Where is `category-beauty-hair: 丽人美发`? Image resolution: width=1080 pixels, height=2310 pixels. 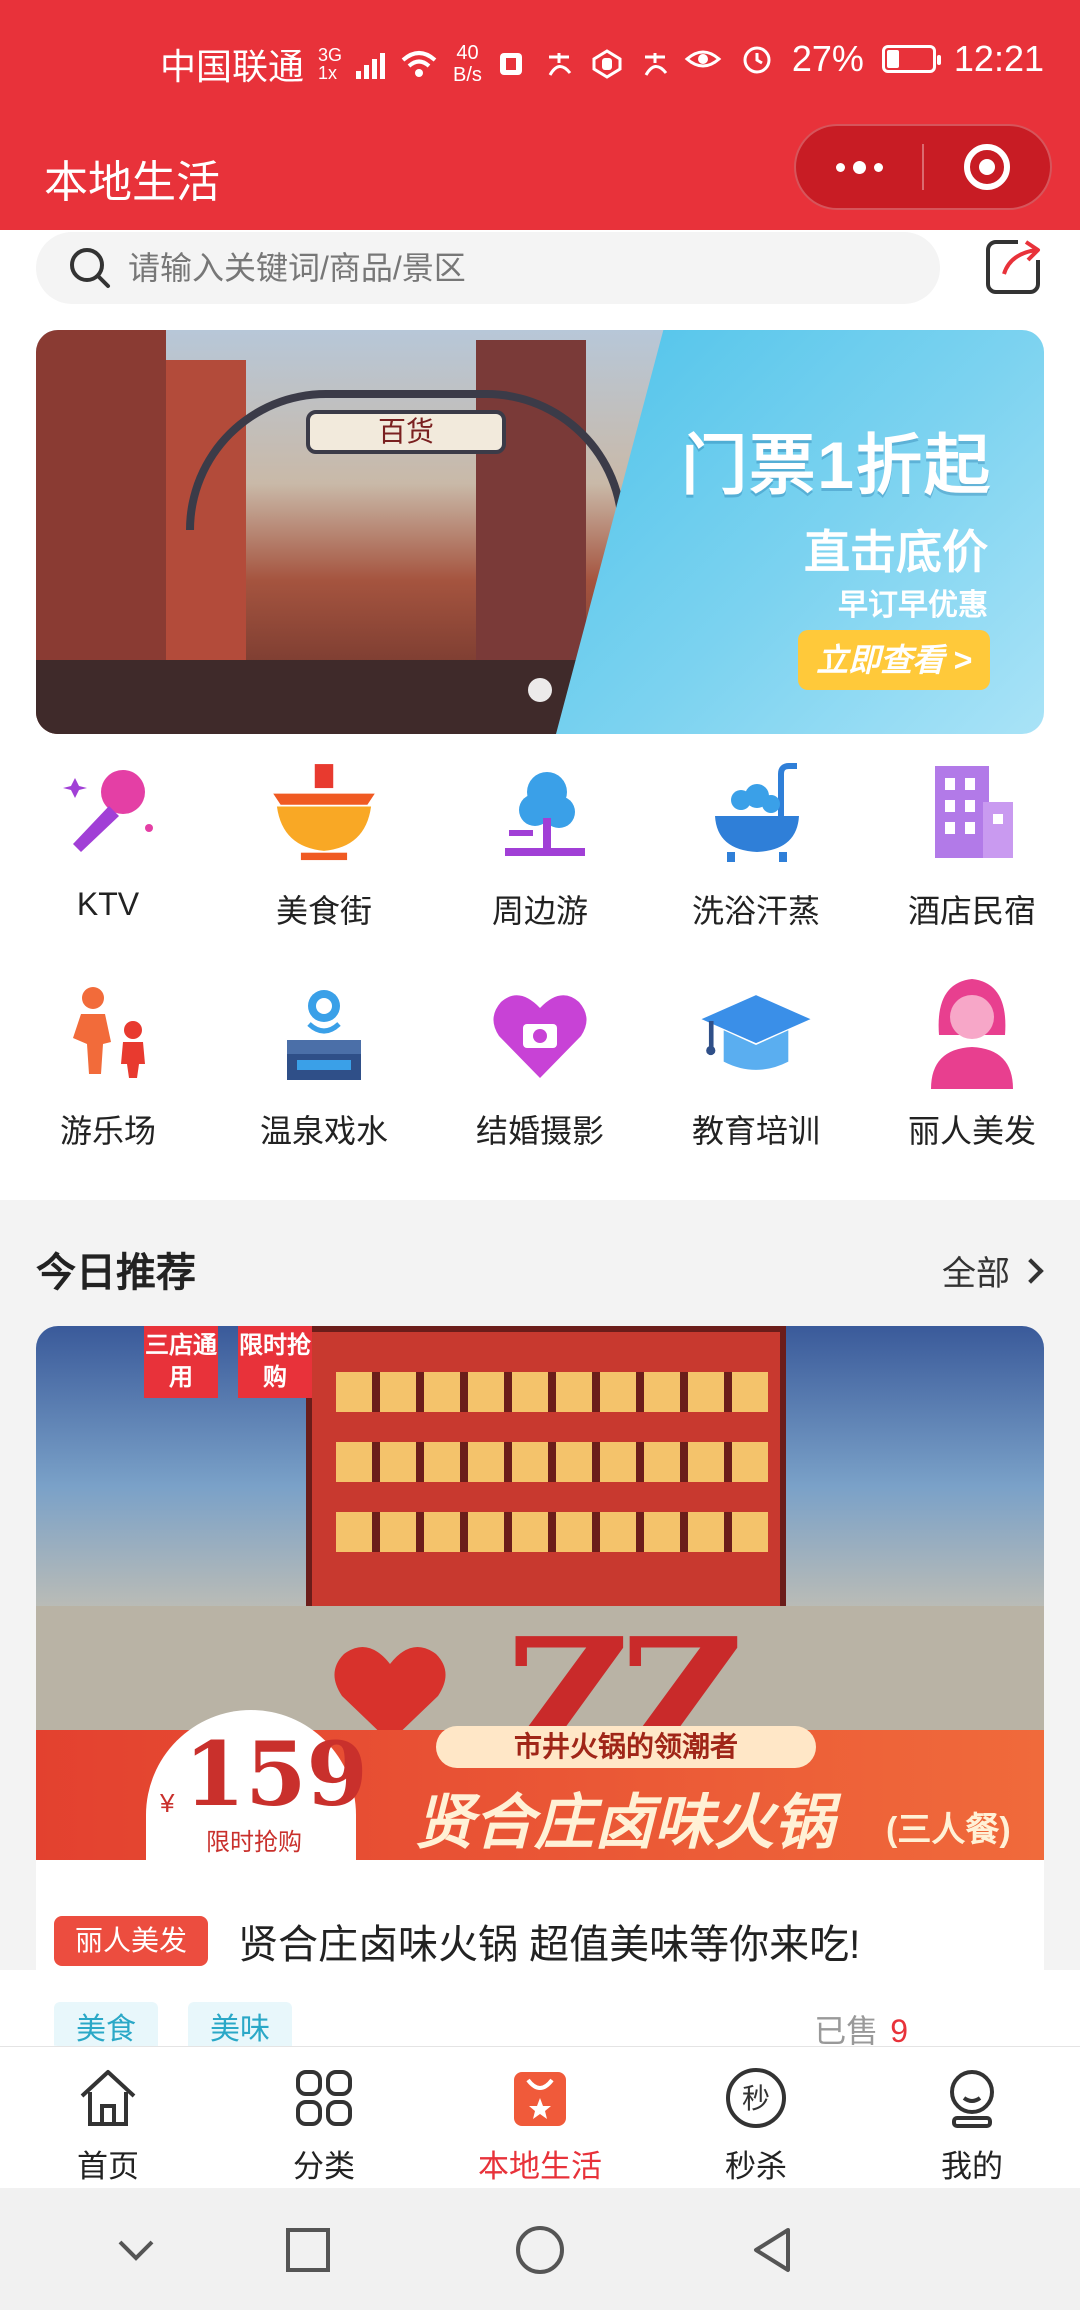
category-beauty-hair: 丽人美发 is located at coordinates (972, 1078).